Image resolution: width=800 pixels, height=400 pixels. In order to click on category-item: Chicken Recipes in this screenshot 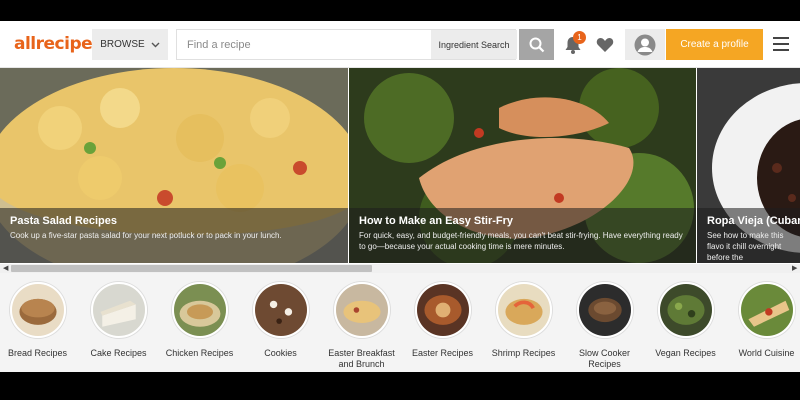, I will do `click(199, 320)`.